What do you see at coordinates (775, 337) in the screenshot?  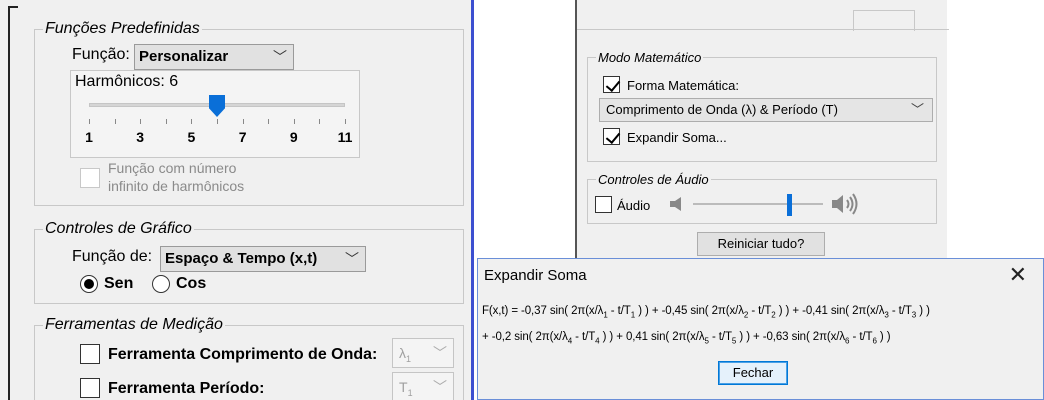 I see `formula-text: -0,63` at bounding box center [775, 337].